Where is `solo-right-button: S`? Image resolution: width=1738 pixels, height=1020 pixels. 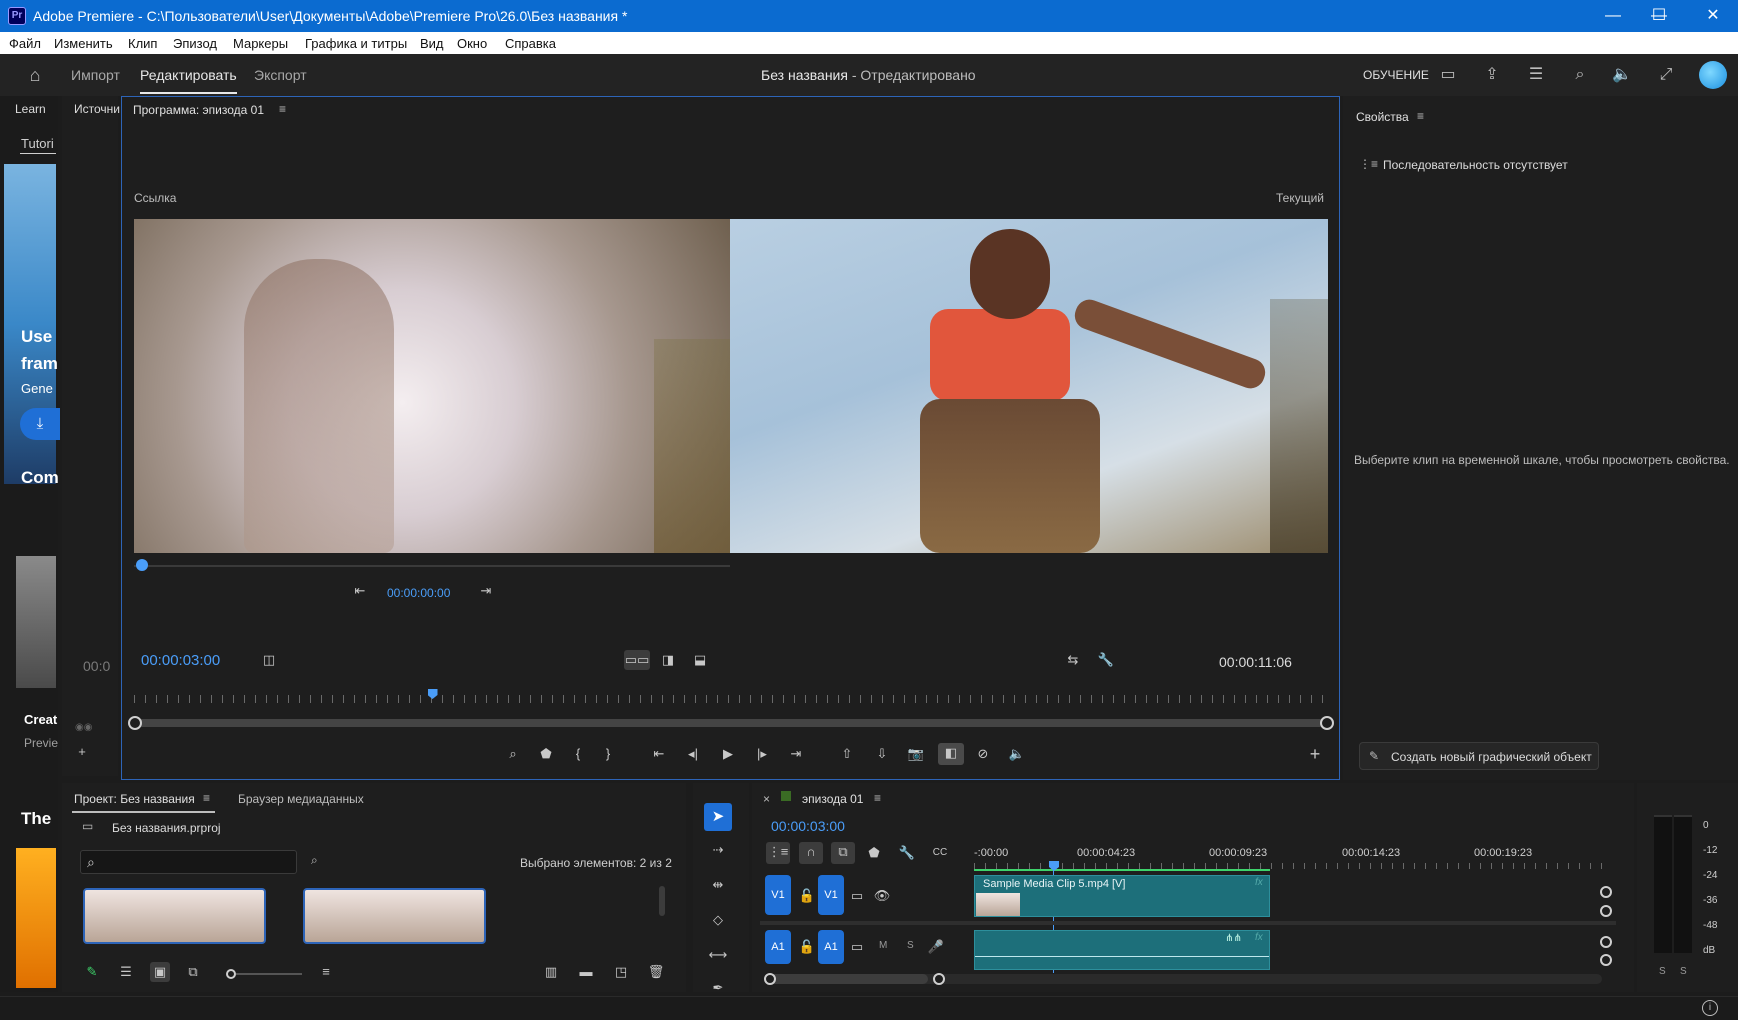 solo-right-button: S is located at coordinates (1683, 971).